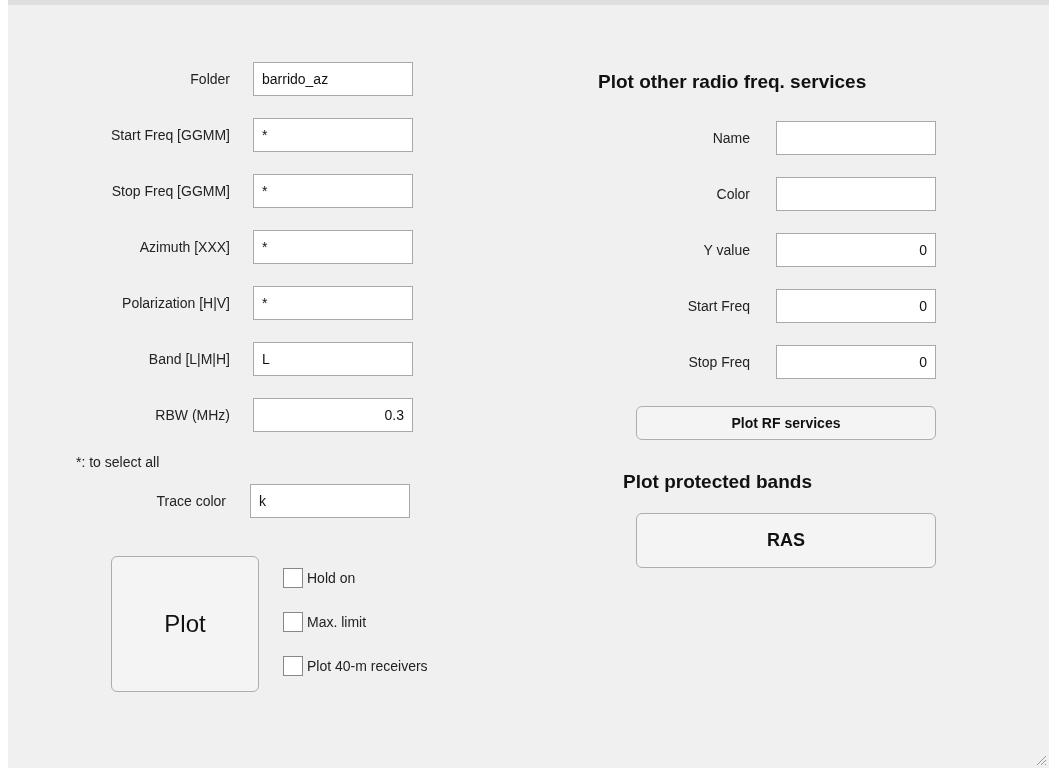  I want to click on input-field: 0.3, so click(333, 415).